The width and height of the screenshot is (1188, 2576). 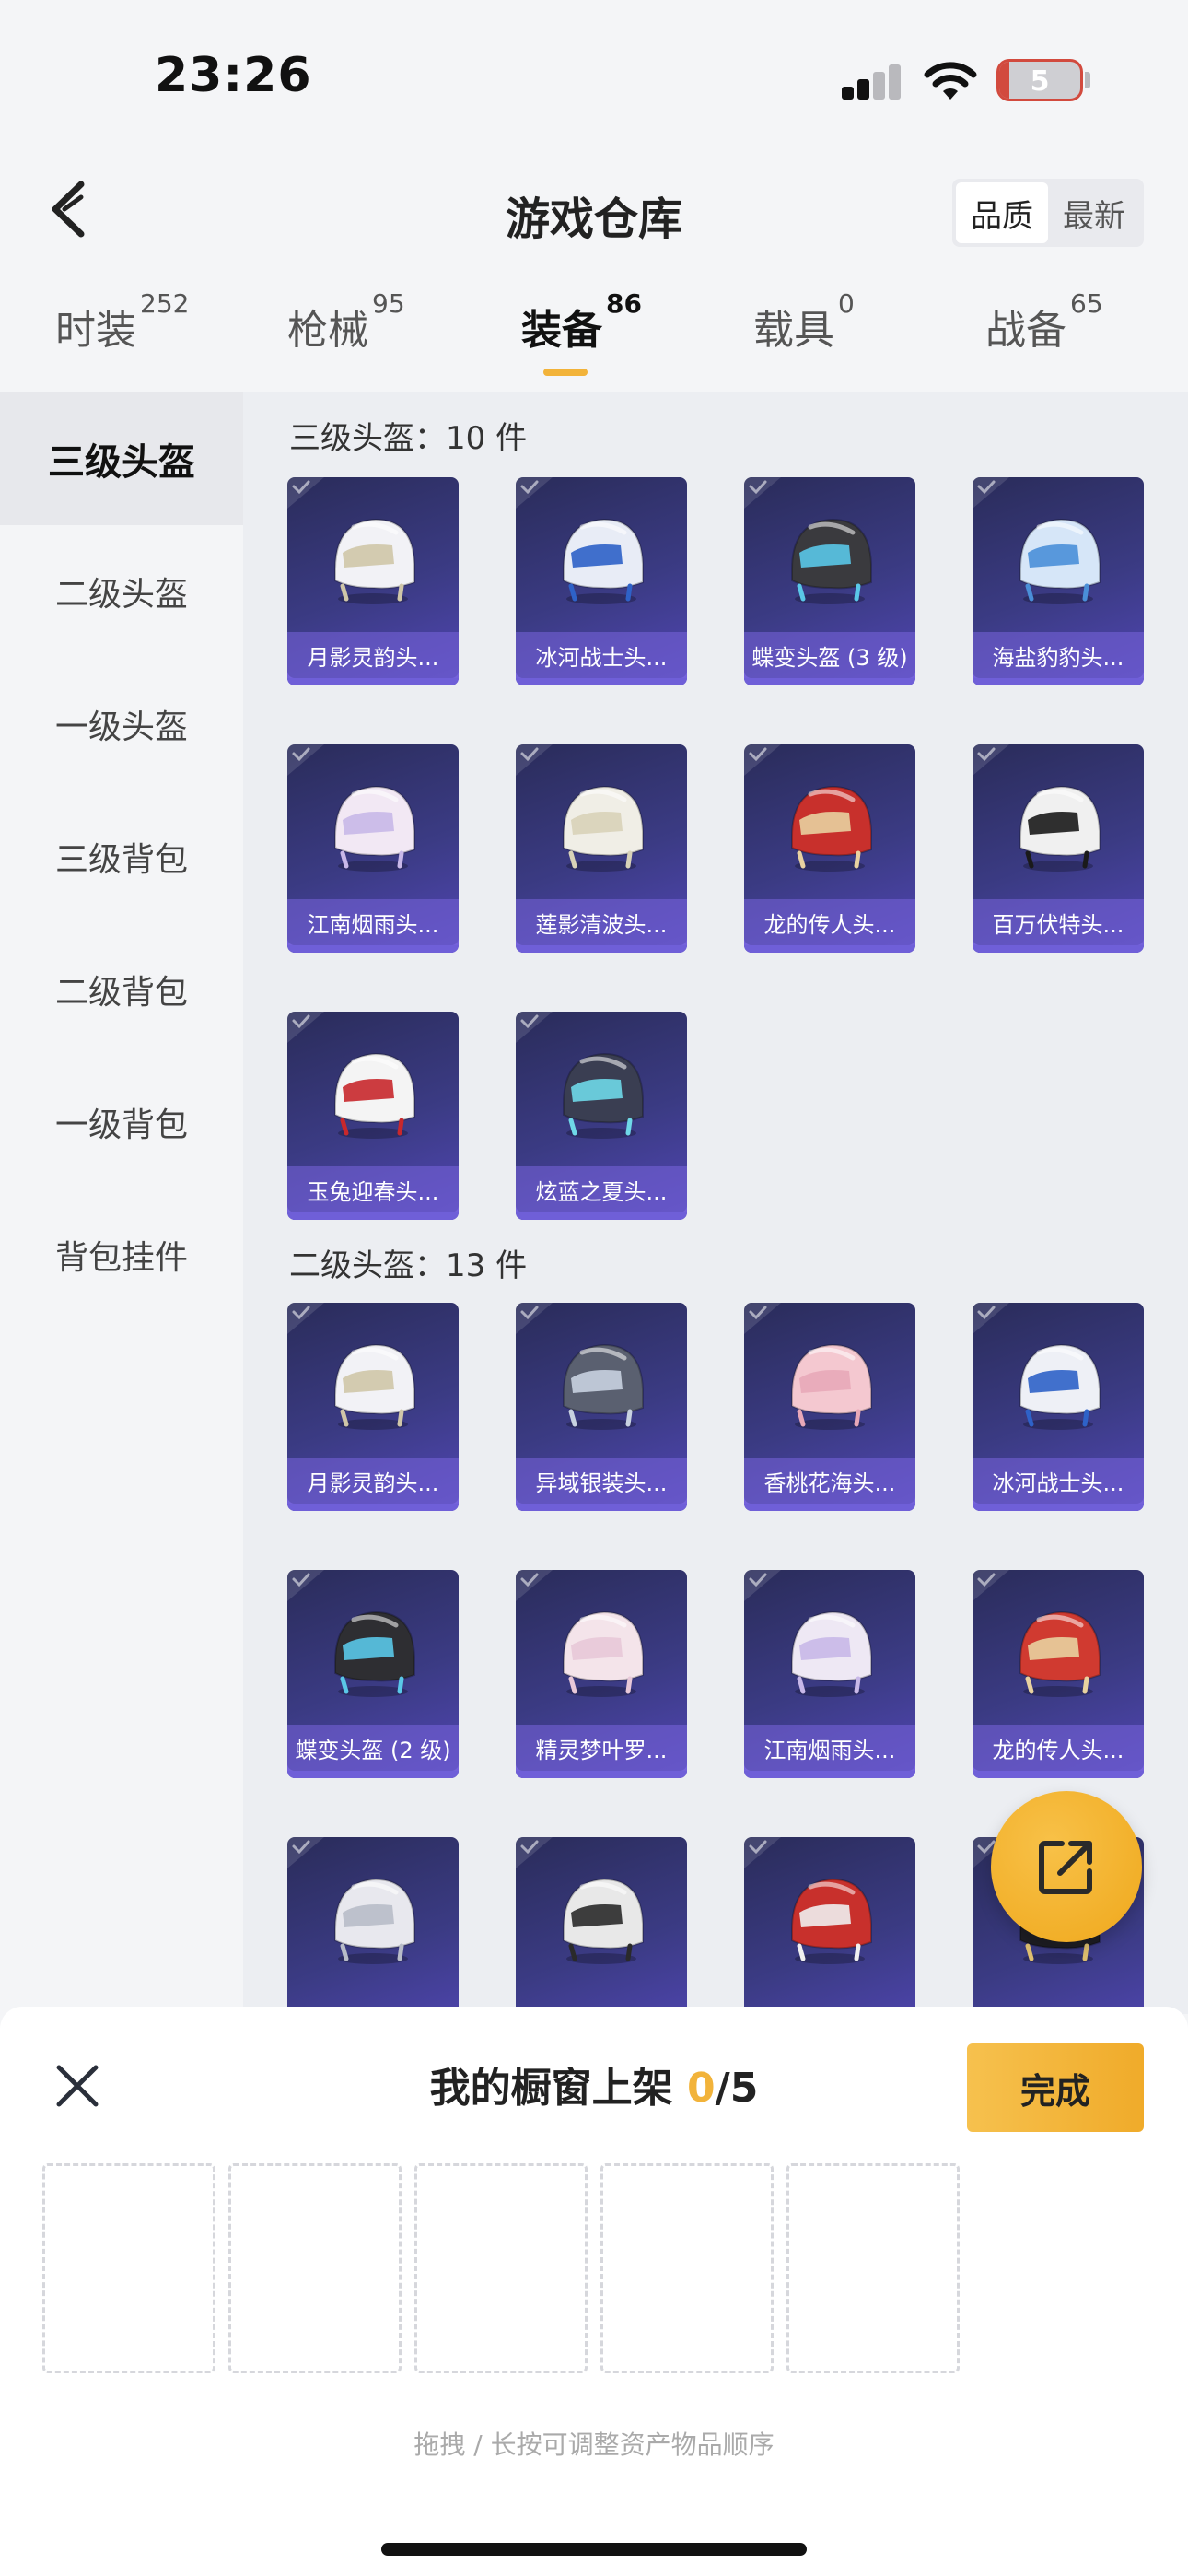 What do you see at coordinates (121, 591) in the screenshot?
I see `sidebar-item-level2-helmet: 二级头盔` at bounding box center [121, 591].